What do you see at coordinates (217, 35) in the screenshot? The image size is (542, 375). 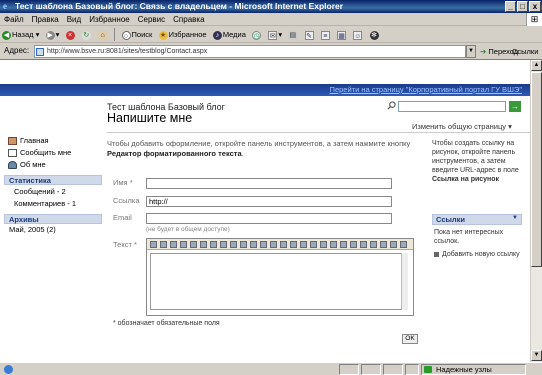 I see `media-icon: ♪` at bounding box center [217, 35].